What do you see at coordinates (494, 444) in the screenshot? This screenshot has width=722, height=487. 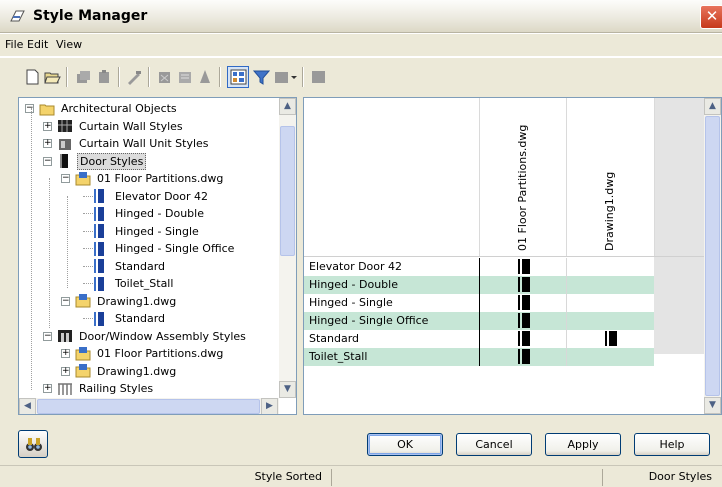 I see `cancel-button: Cancel` at bounding box center [494, 444].